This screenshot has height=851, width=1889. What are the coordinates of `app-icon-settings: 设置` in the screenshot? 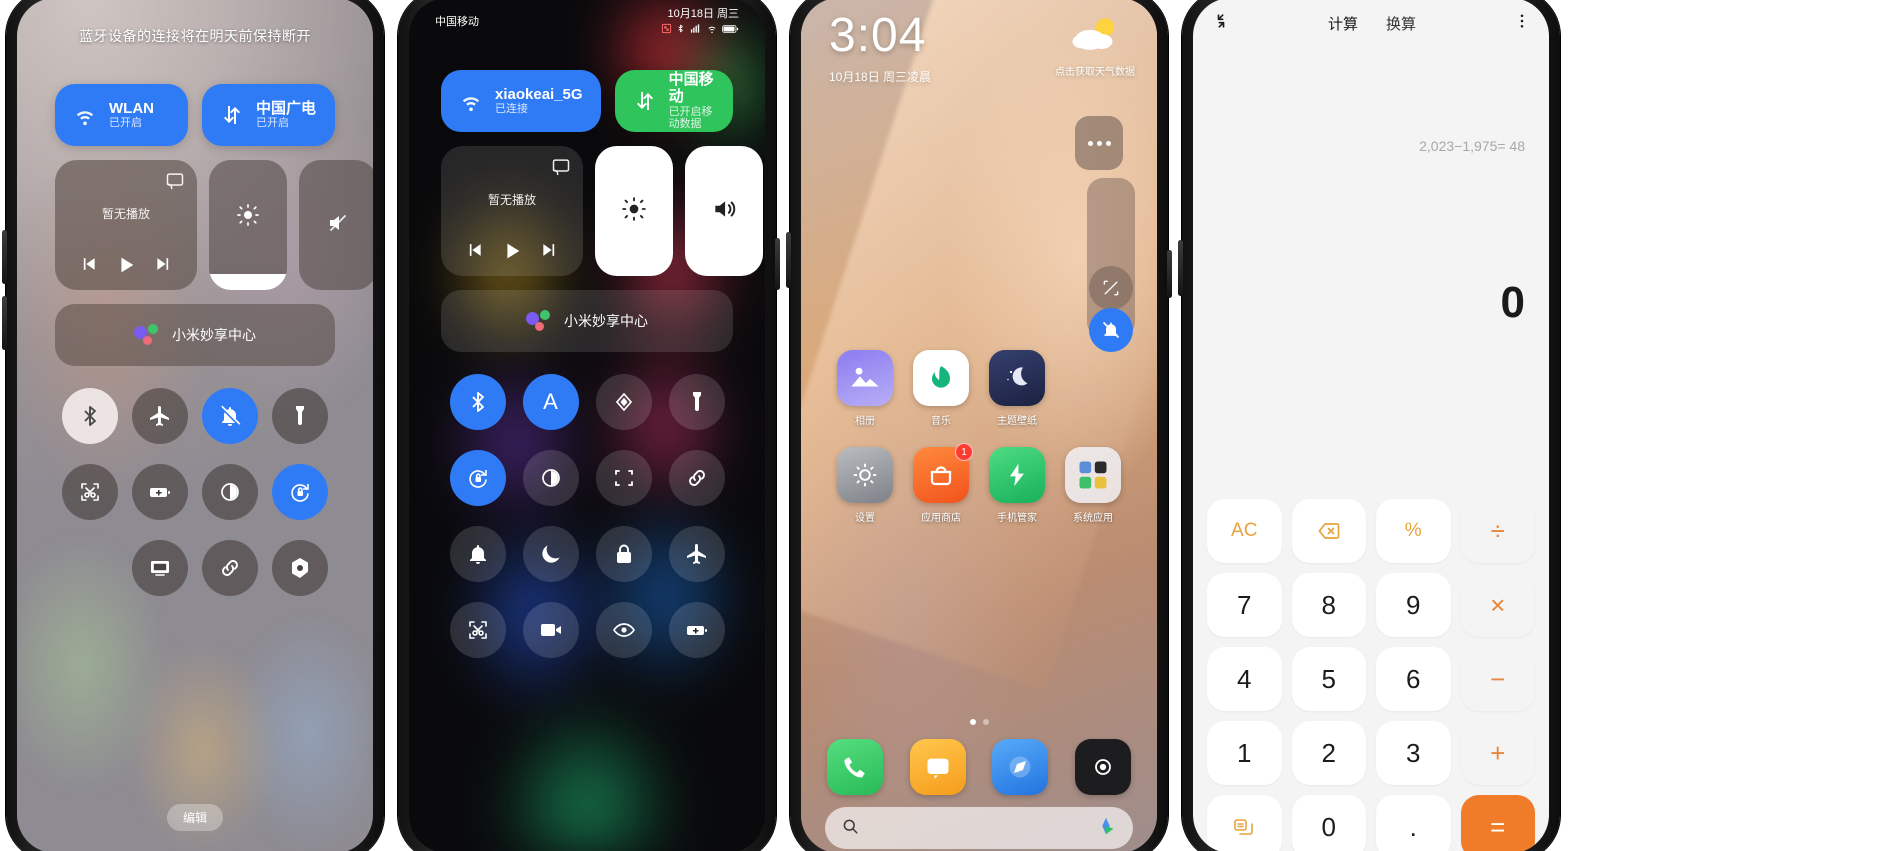 It's located at (865, 485).